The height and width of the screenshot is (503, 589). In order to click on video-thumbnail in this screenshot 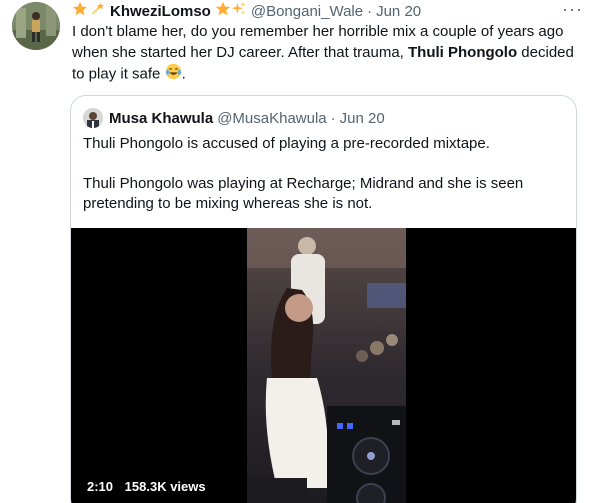, I will do `click(326, 365)`.